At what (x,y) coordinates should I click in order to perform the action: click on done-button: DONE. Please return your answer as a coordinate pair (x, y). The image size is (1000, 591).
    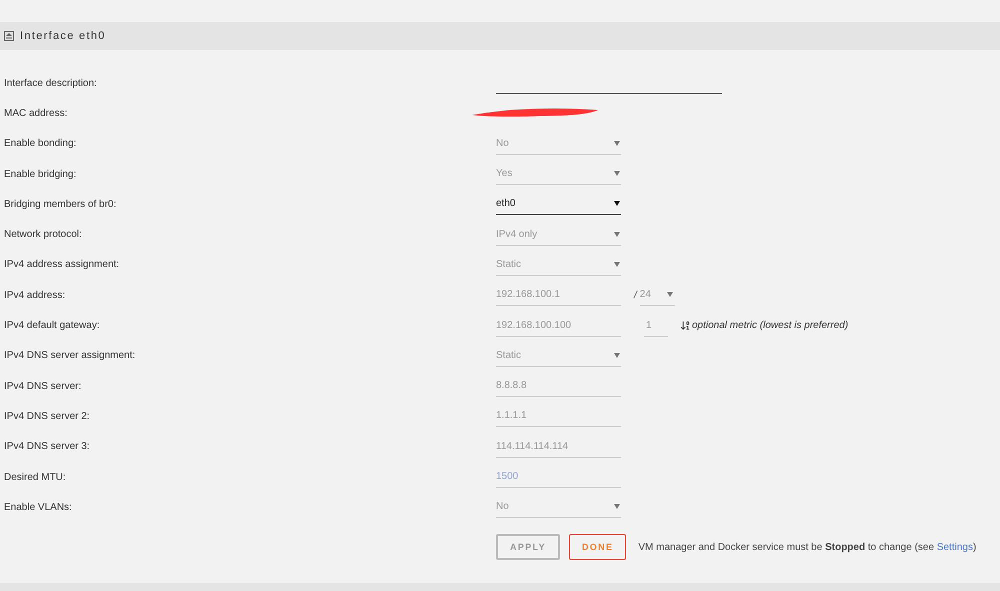
    Looking at the image, I should click on (597, 547).